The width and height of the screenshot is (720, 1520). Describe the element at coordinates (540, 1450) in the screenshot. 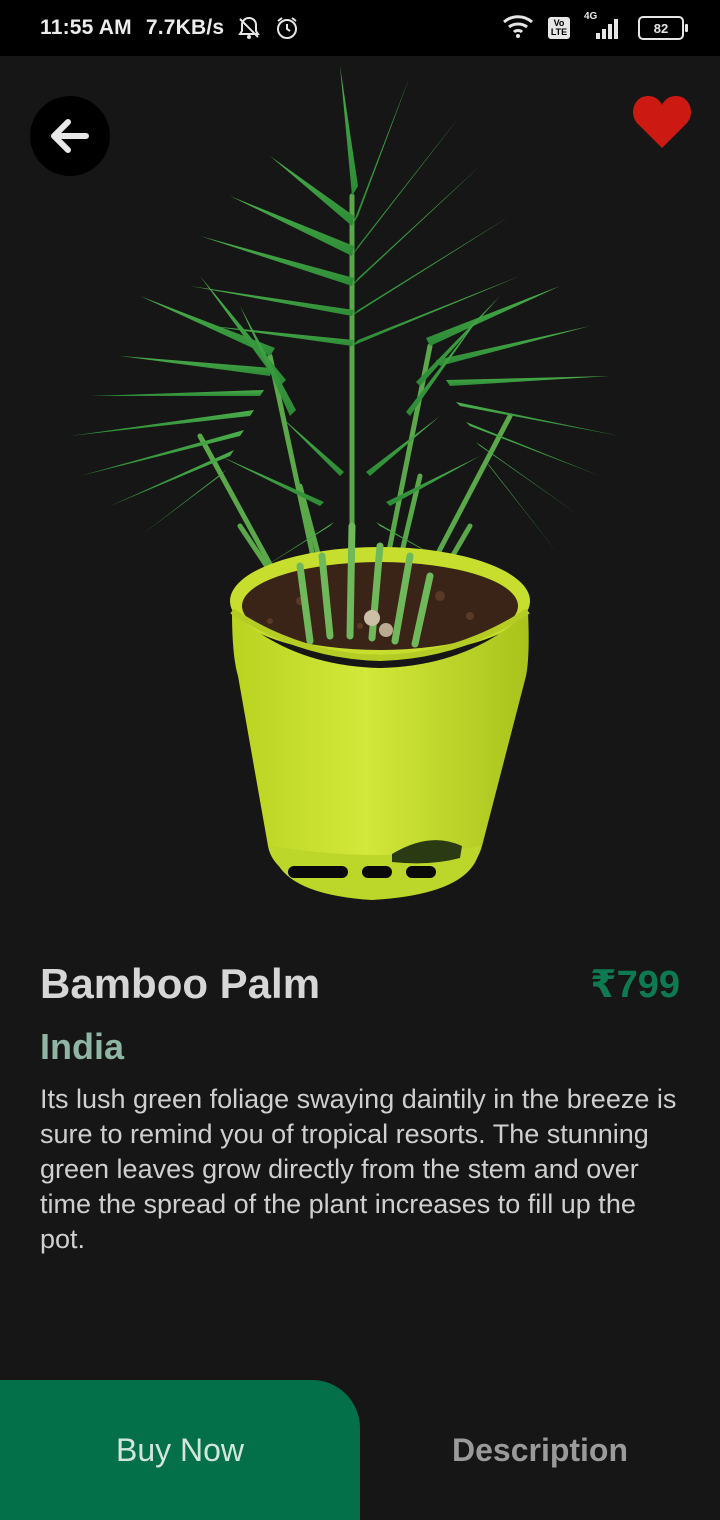

I see `description-button: Description` at that location.